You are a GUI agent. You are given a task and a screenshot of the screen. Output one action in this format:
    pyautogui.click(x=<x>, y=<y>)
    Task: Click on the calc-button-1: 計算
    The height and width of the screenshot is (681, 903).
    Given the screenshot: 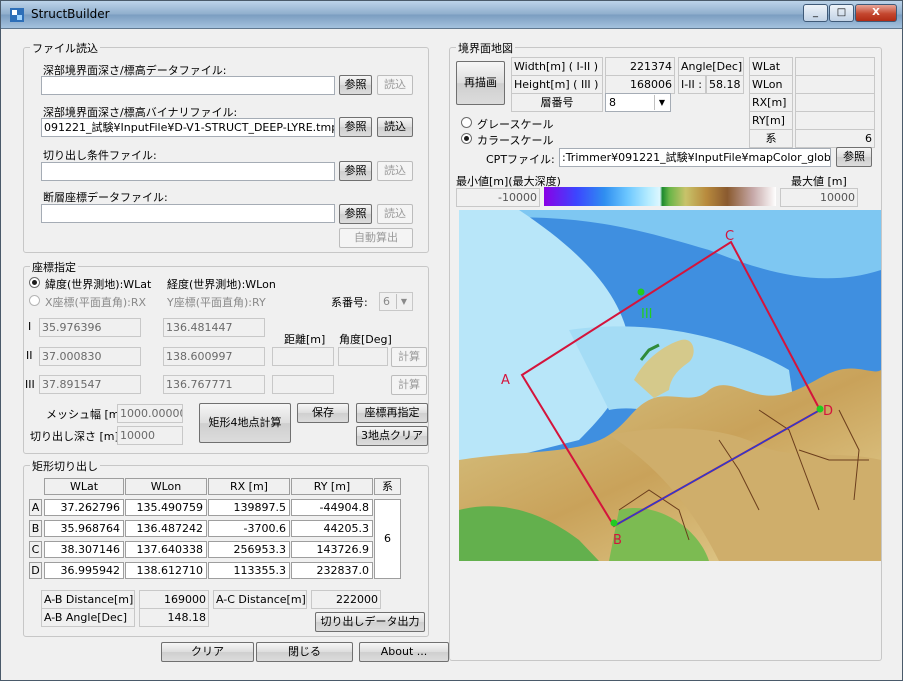 What is the action you would take?
    pyautogui.click(x=409, y=357)
    